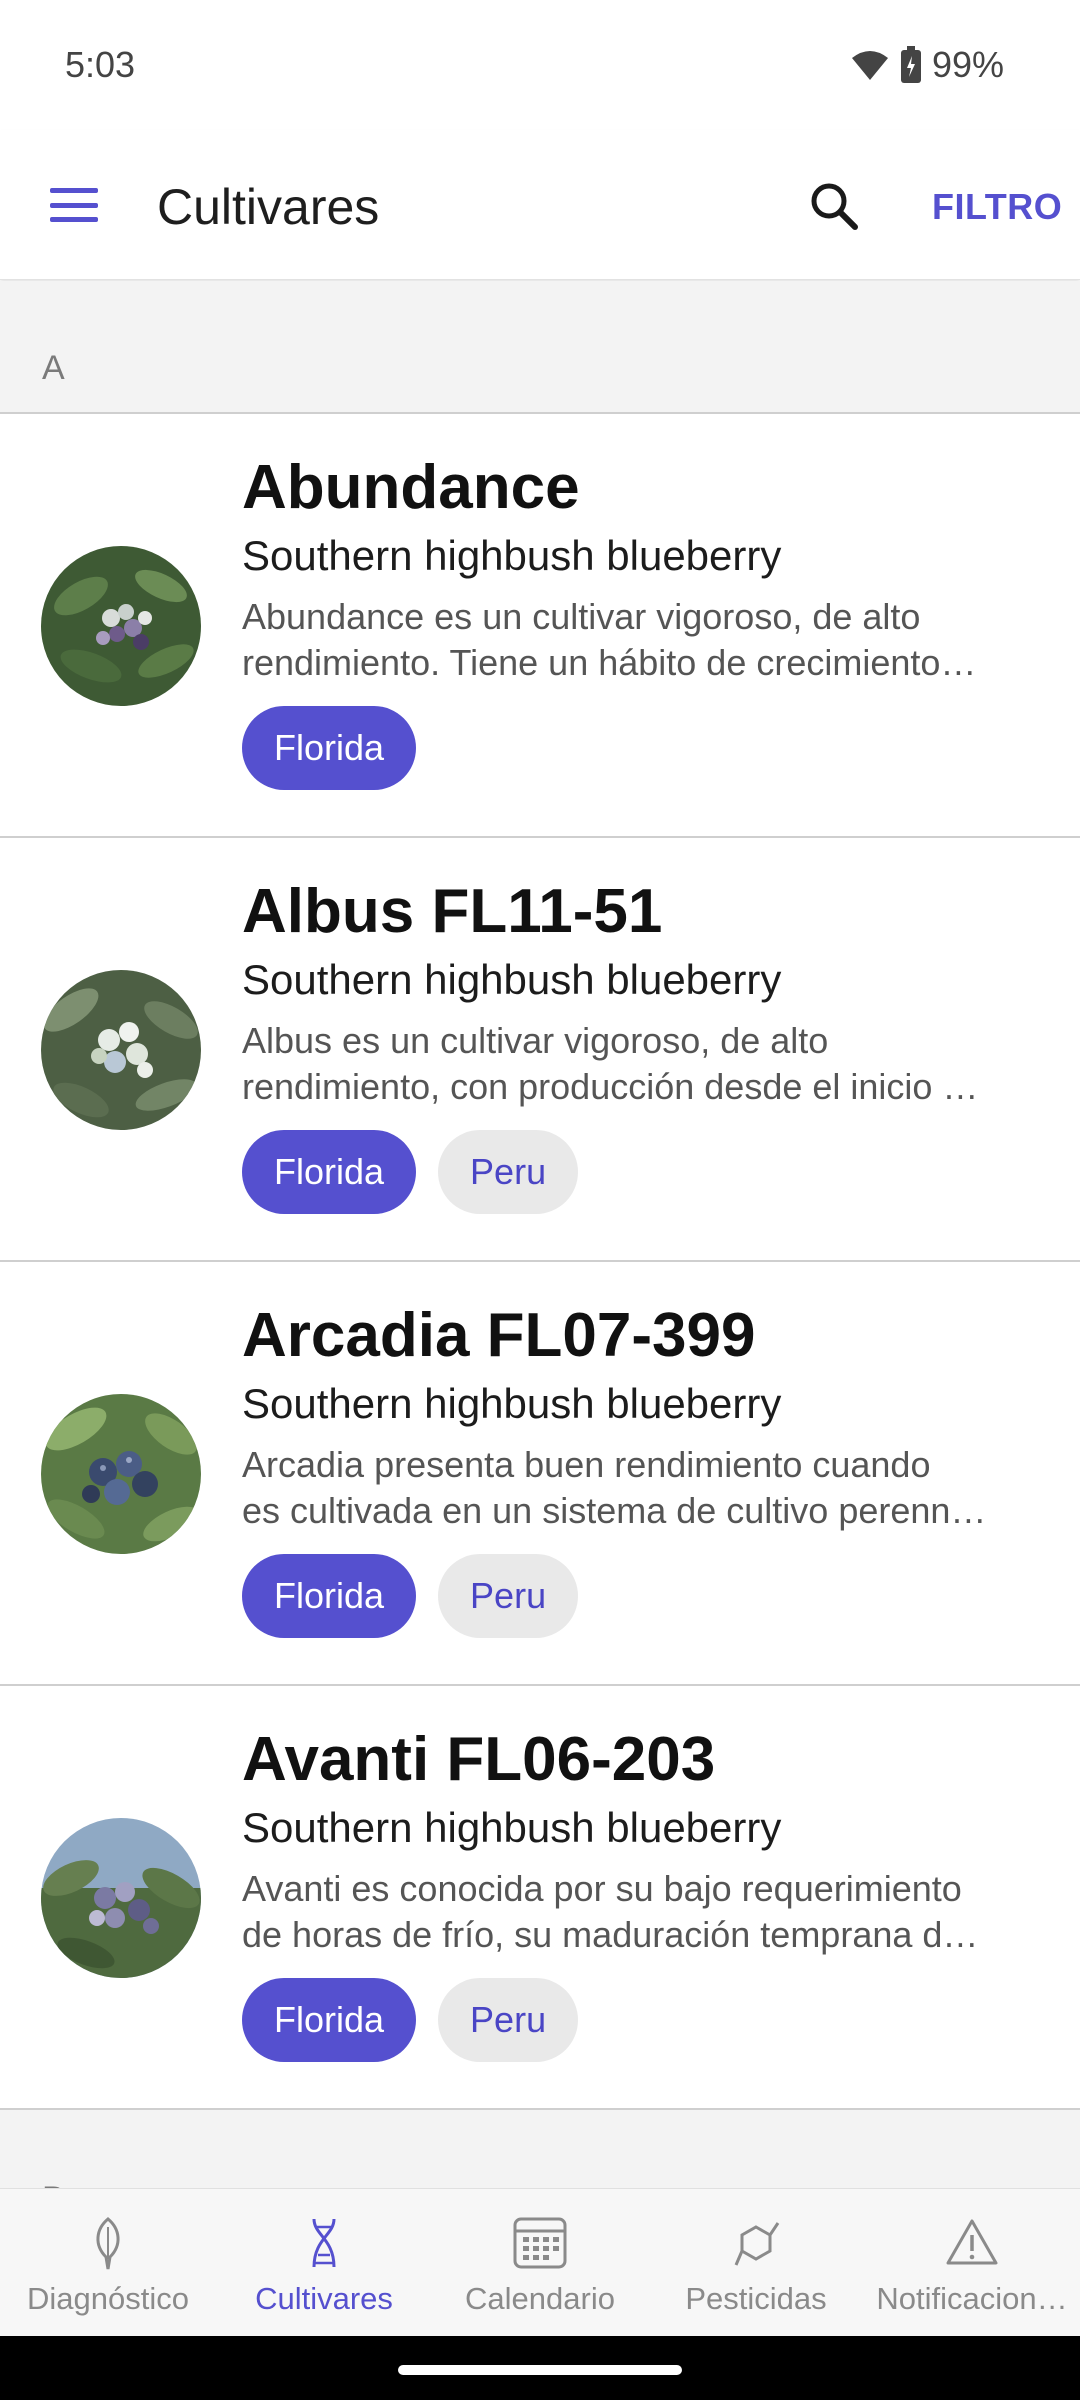 The image size is (1080, 2400). Describe the element at coordinates (997, 207) in the screenshot. I see `filter-button: FILTRO` at that location.